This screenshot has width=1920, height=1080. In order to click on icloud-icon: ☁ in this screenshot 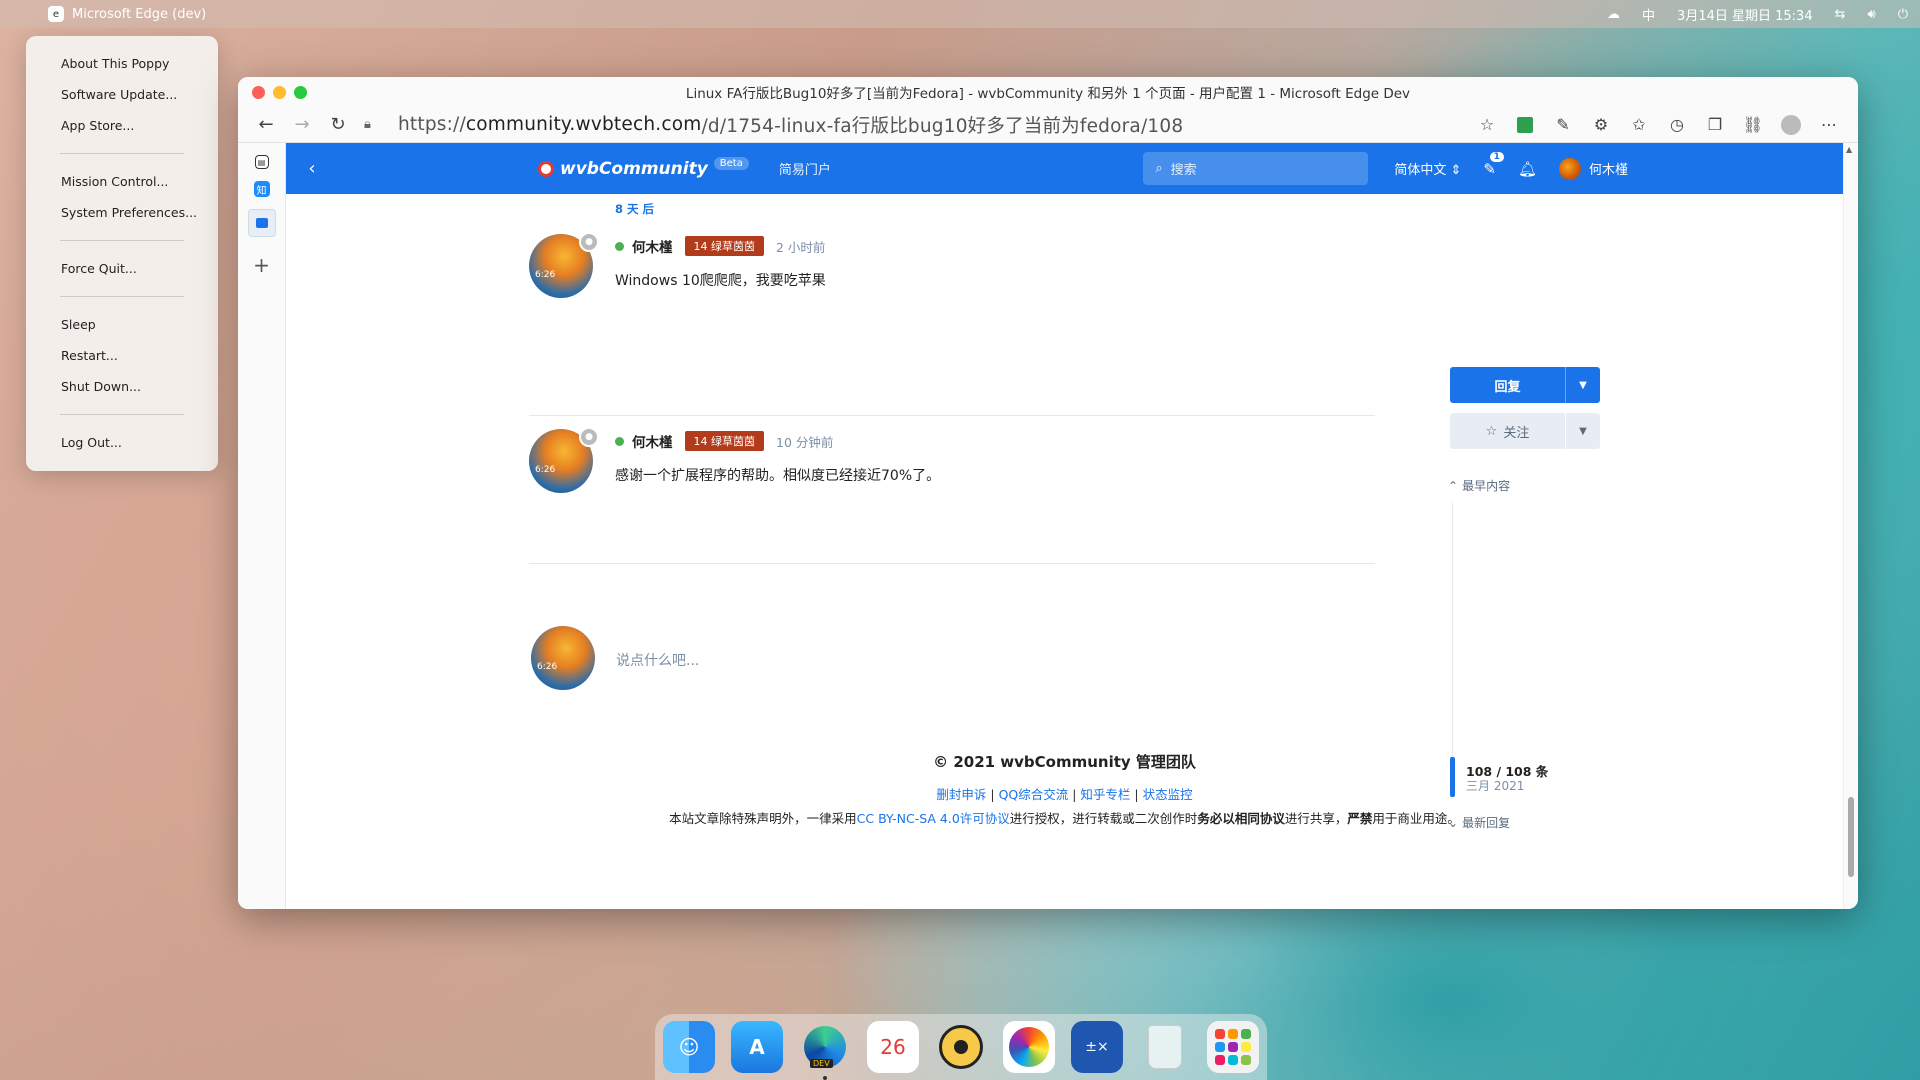, I will do `click(1613, 14)`.